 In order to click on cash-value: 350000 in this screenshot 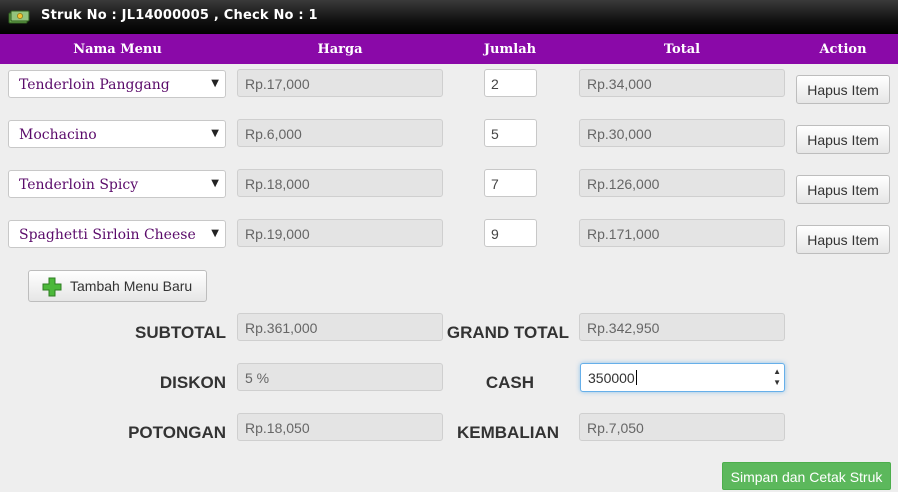, I will do `click(611, 378)`.